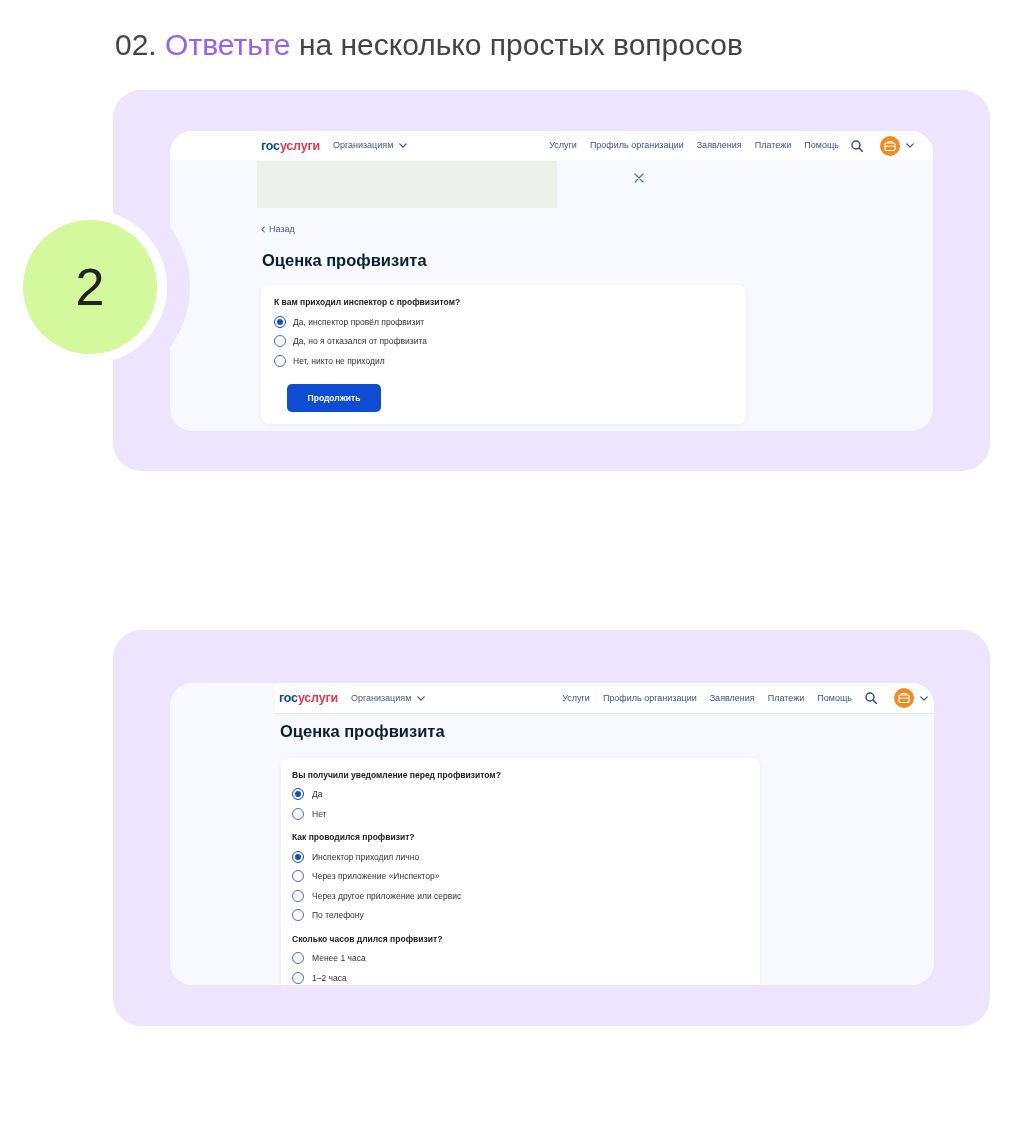  Describe the element at coordinates (376, 876) in the screenshot. I see `option-label: Через приложение «Инспектор»` at that location.